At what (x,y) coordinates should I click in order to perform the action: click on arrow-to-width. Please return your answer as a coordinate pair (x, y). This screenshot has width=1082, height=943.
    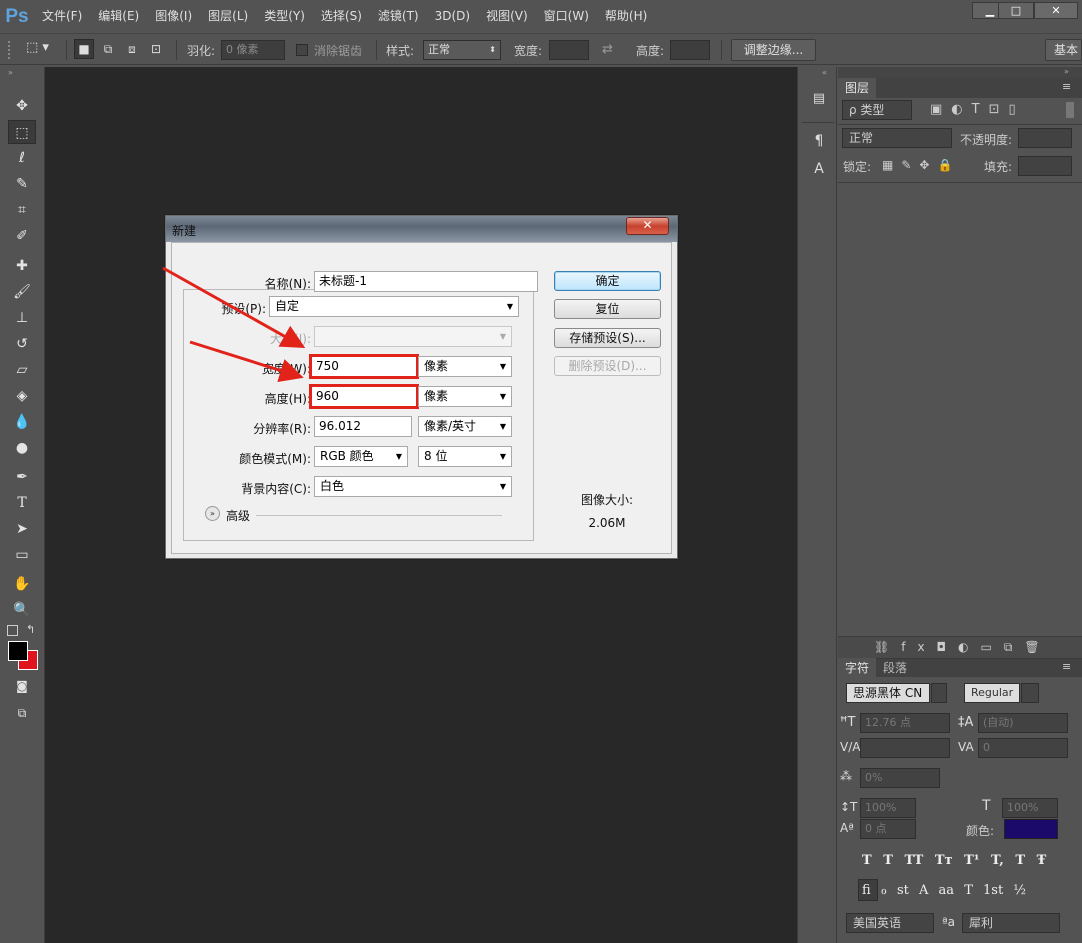
    Looking at the image, I should click on (234, 307).